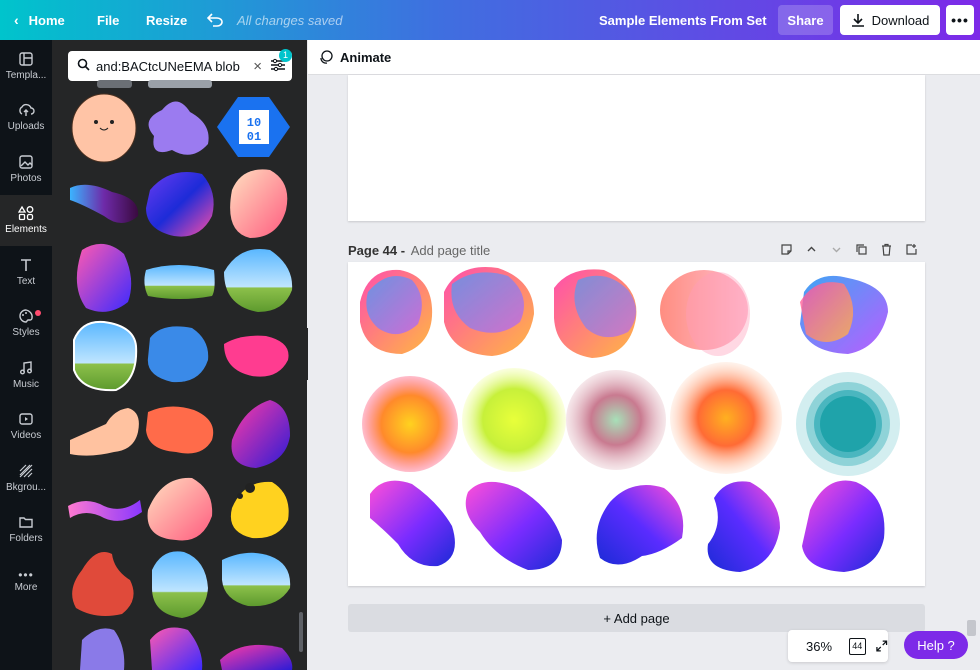  I want to click on add-page-button: + Add page, so click(636, 618).